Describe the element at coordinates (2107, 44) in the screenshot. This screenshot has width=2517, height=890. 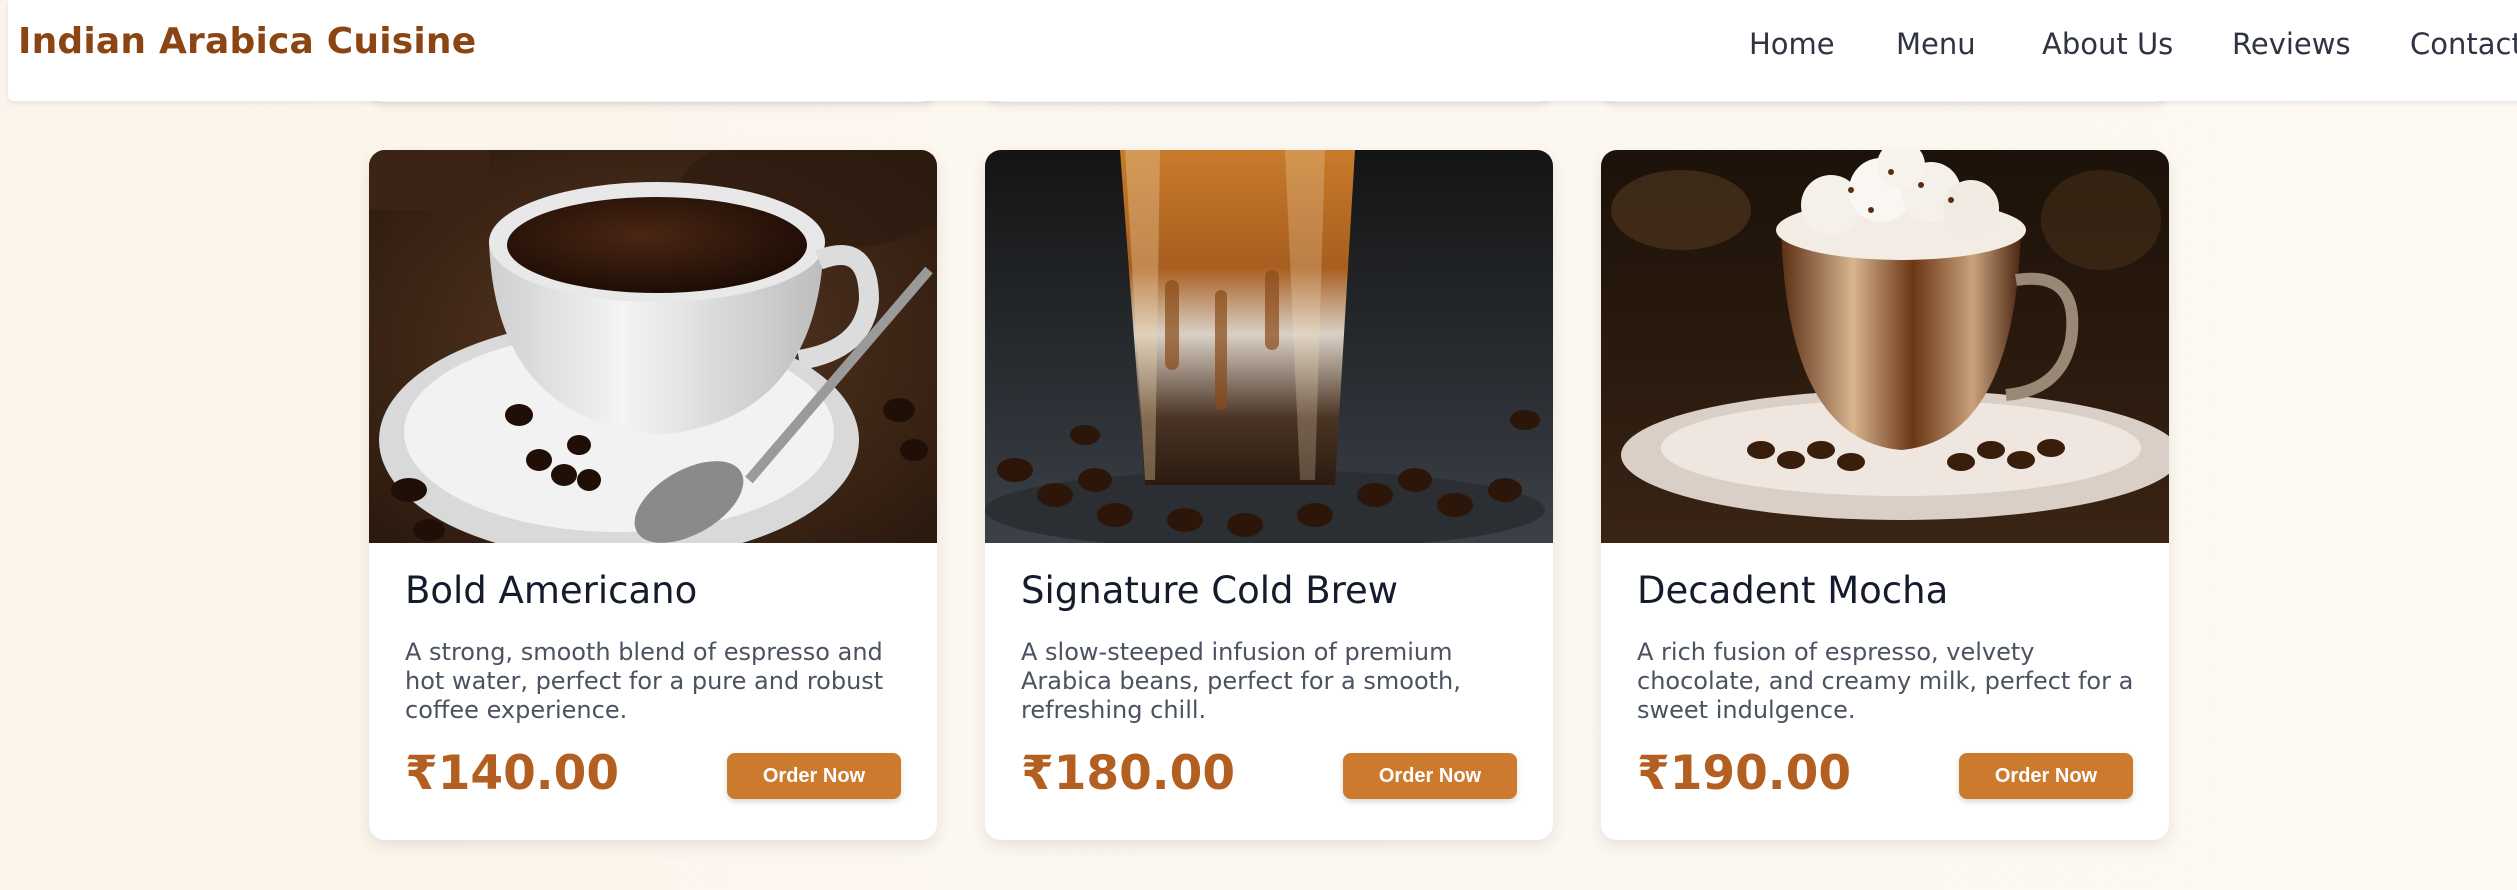
I see `nav-about-us: About Us` at that location.